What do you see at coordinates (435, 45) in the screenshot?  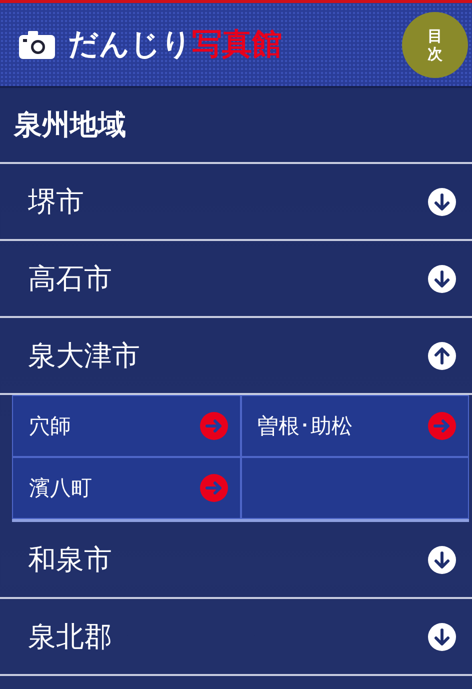 I see `index-button: 目 次` at bounding box center [435, 45].